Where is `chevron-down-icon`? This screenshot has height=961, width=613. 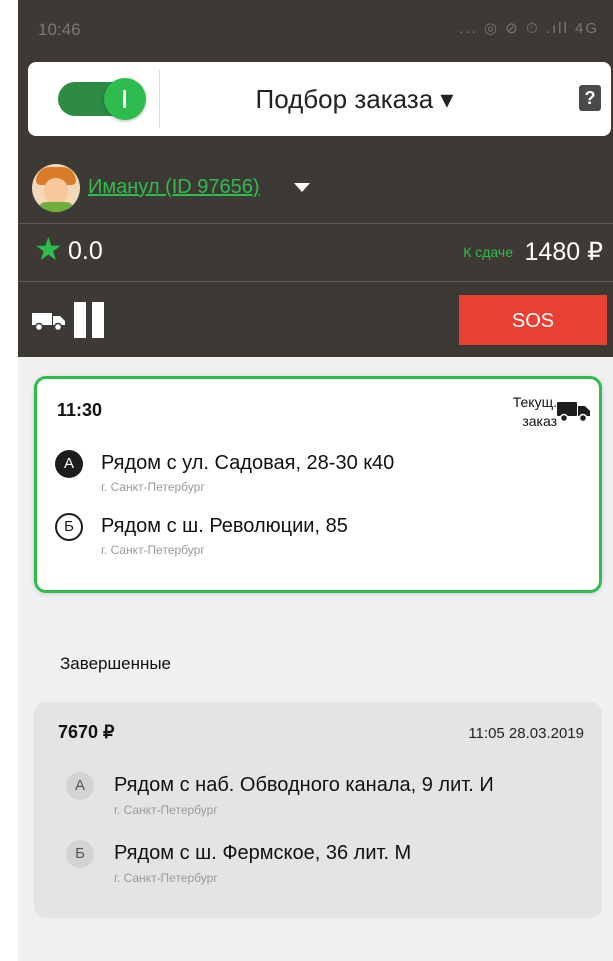
chevron-down-icon is located at coordinates (302, 187).